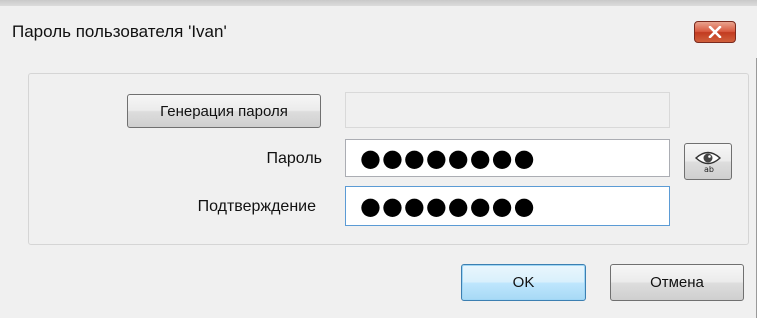  Describe the element at coordinates (119, 31) in the screenshot. I see `window-title: Пароль пользователя 'Ivan'` at that location.